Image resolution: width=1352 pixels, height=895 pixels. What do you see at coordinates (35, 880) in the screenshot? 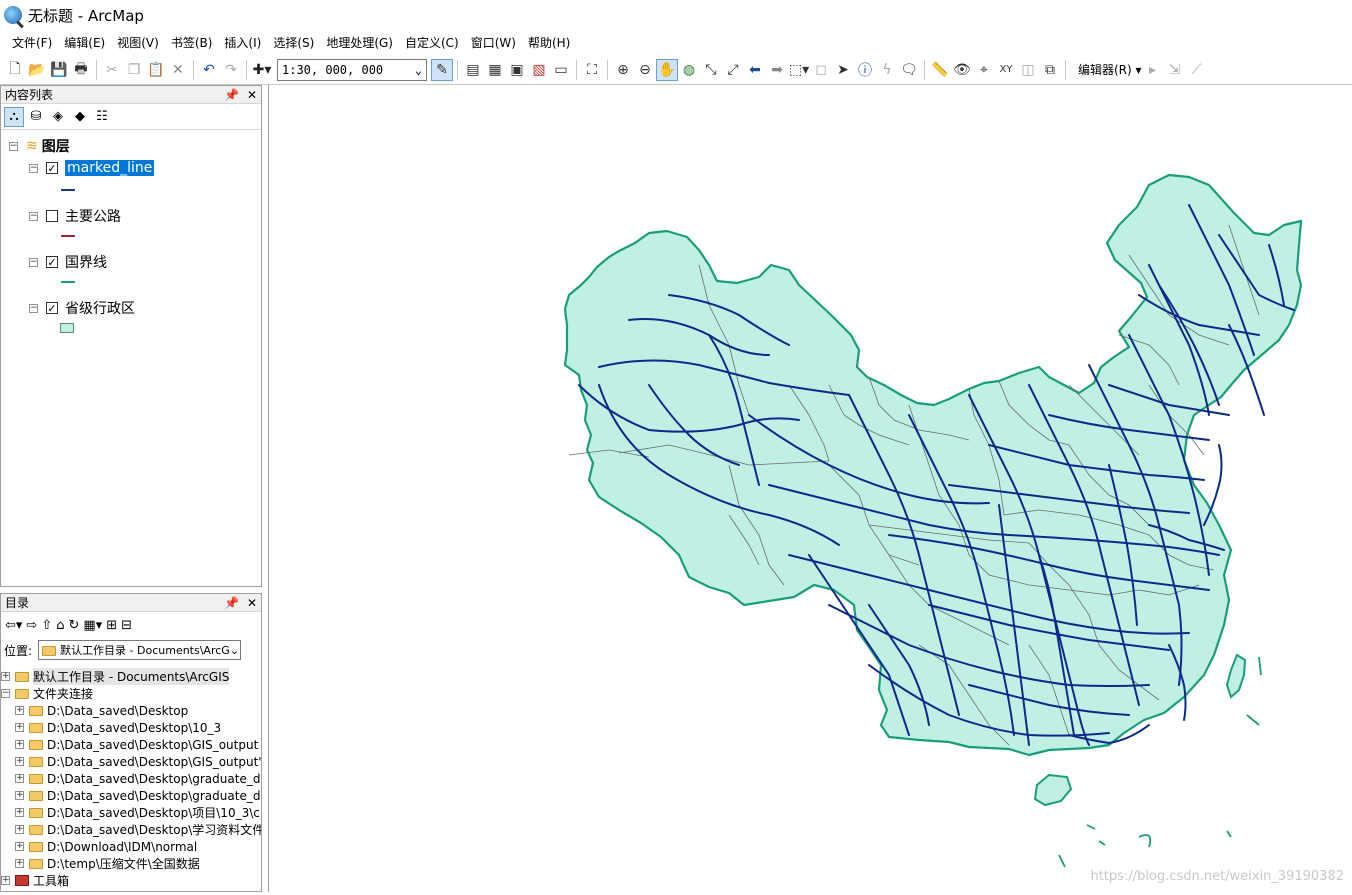
I see `catalog-tree-item: + 工具箱` at bounding box center [35, 880].